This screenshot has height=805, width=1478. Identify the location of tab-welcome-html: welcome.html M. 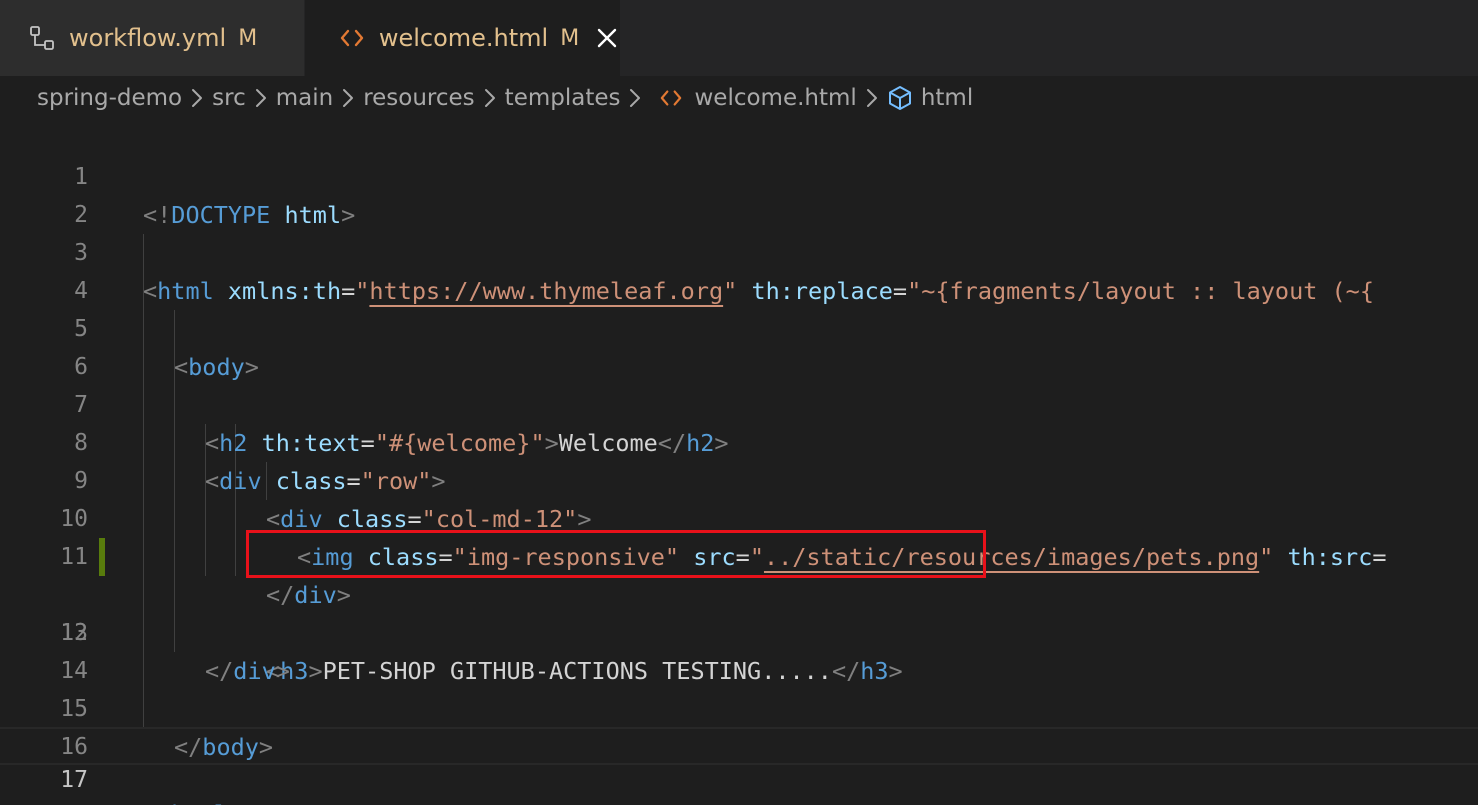
(462, 38).